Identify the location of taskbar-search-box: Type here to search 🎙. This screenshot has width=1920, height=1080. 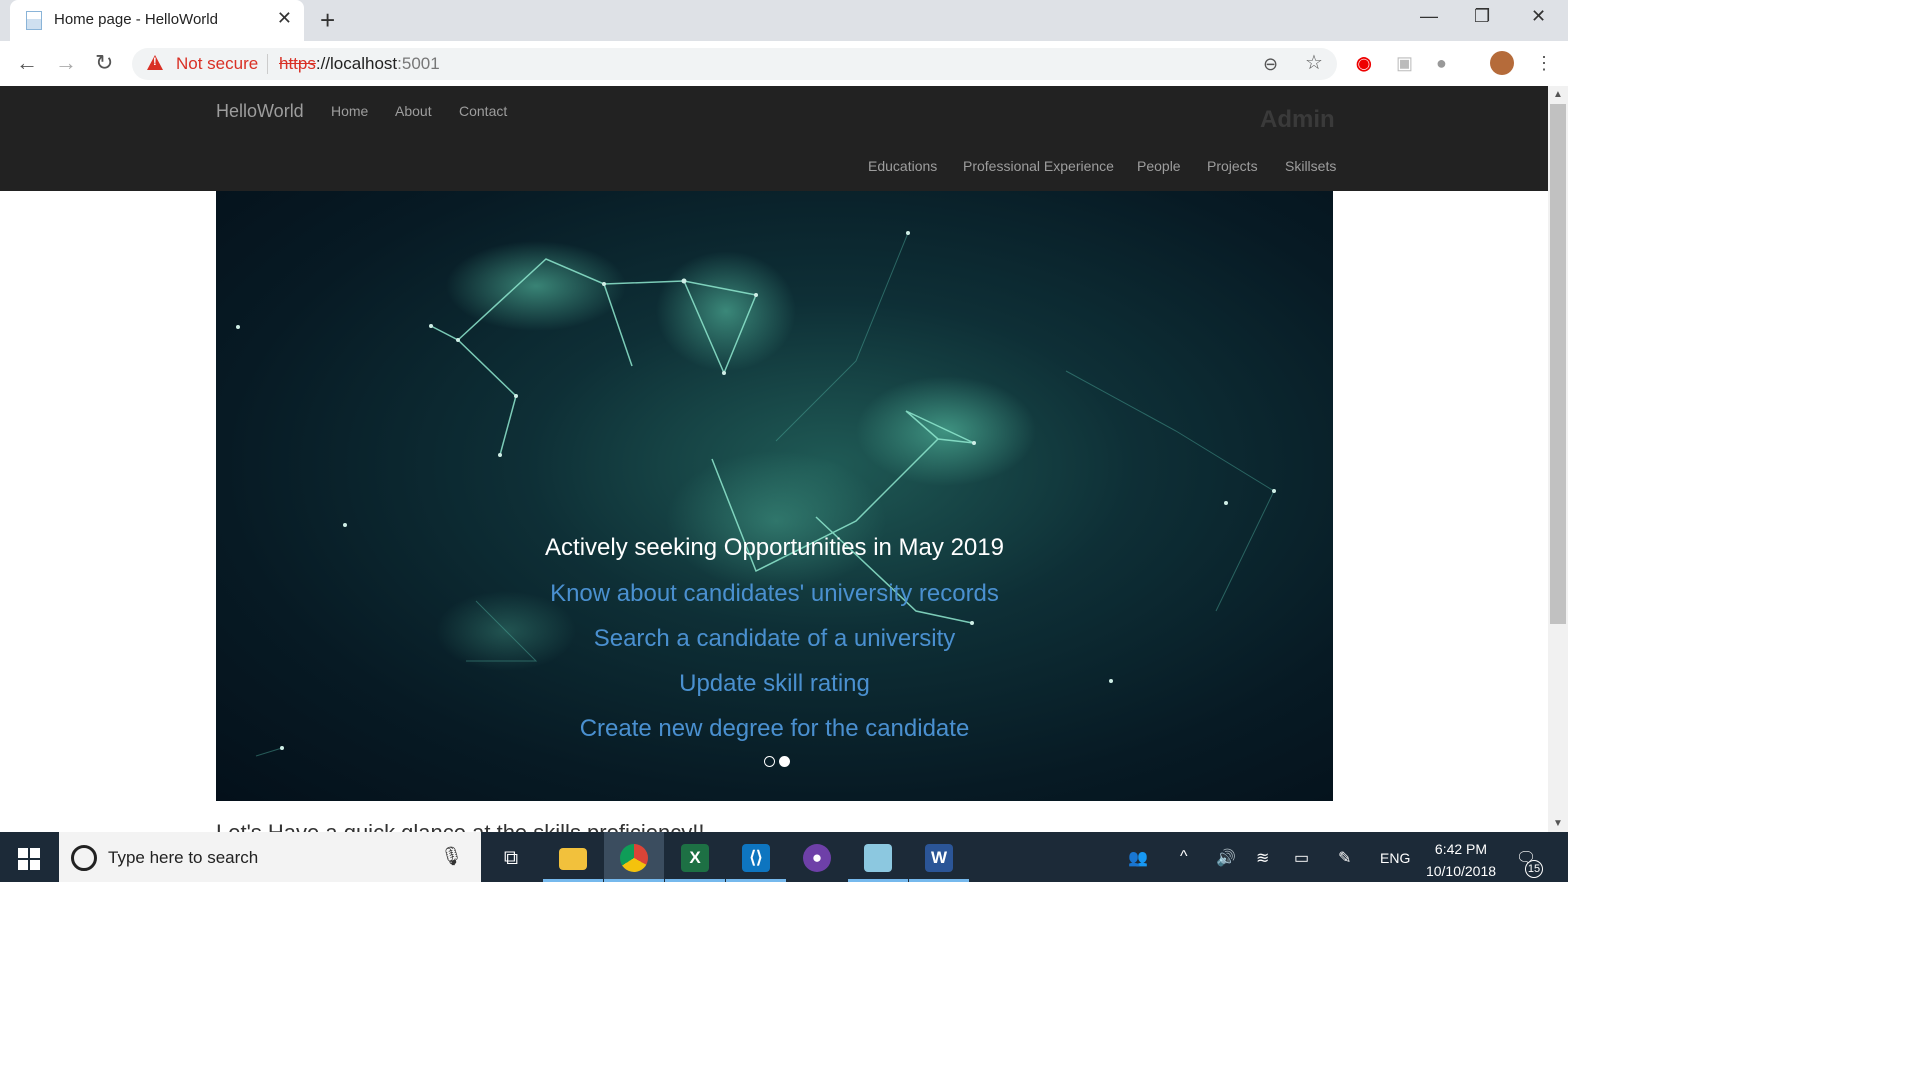
(270, 857).